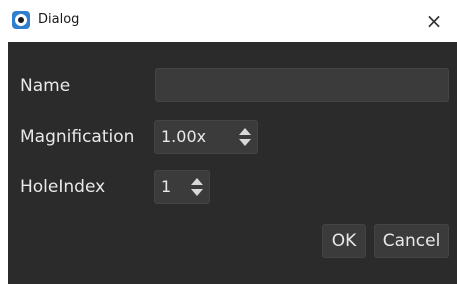 Image resolution: width=457 pixels, height=284 pixels. I want to click on close-icon: ×, so click(434, 21).